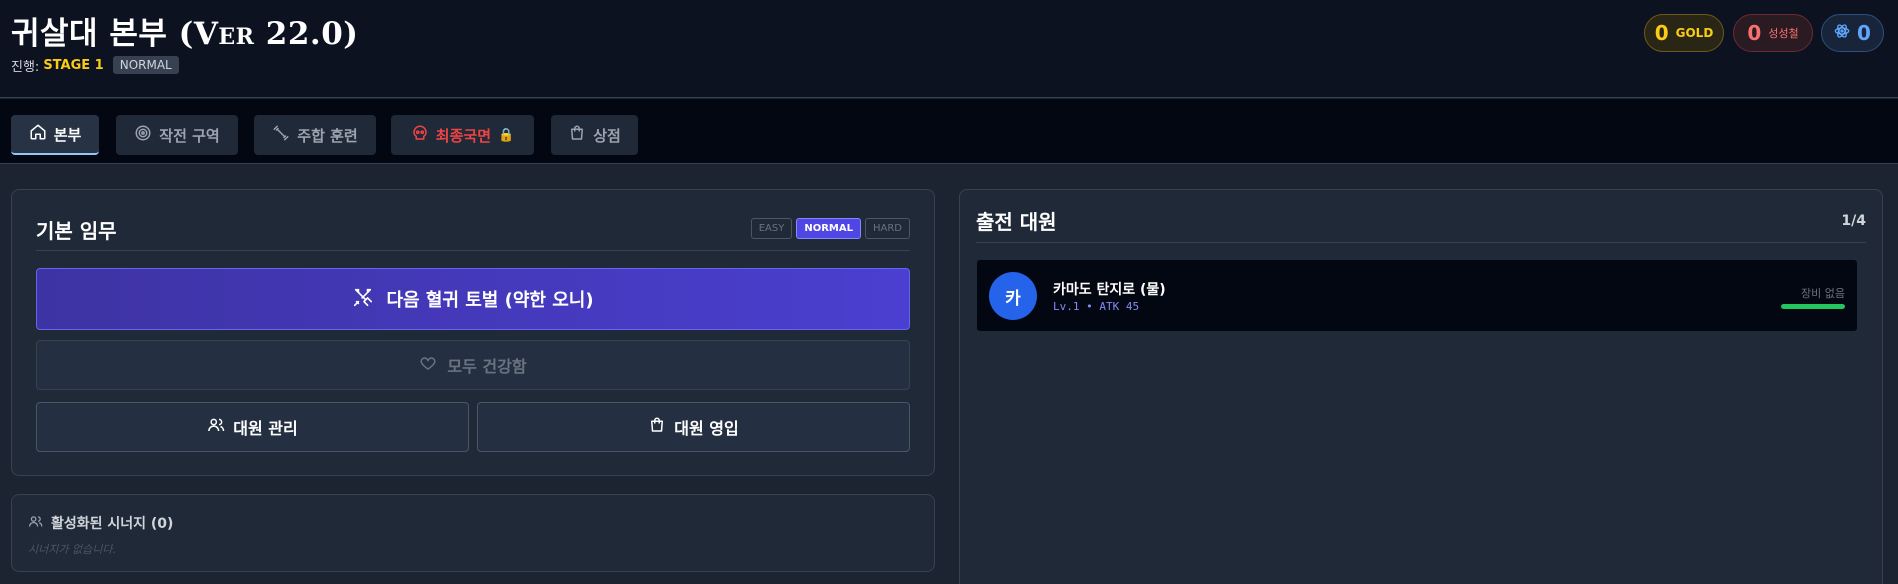 The height and width of the screenshot is (584, 1898). What do you see at coordinates (1417, 295) in the screenshot?
I see `squad-member-card: 카 카마도 탄지로 (물) Lv.1 • ATK 45 장비 없음` at bounding box center [1417, 295].